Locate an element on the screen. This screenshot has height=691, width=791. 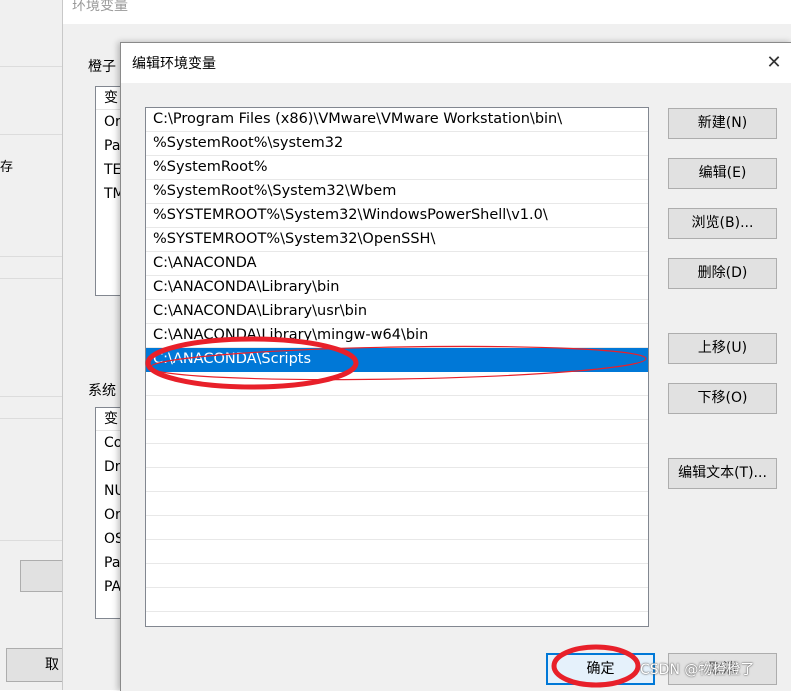
background-button is located at coordinates (41, 576).